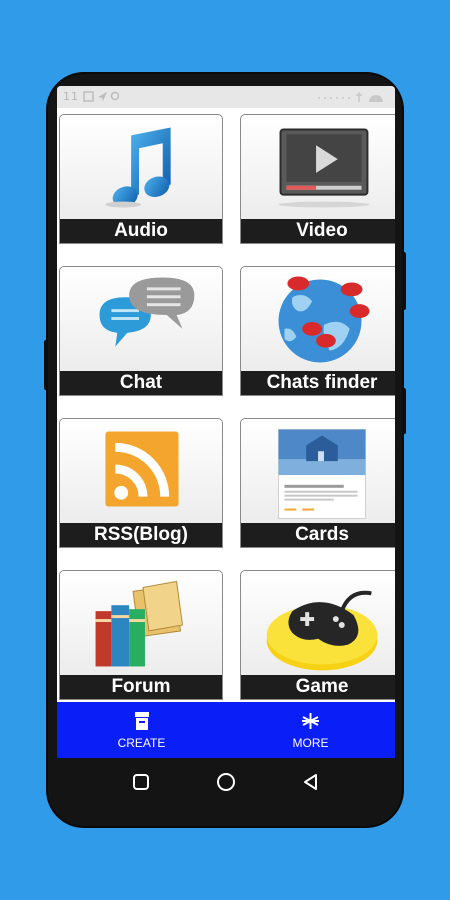 Image resolution: width=450 pixels, height=900 pixels. Describe the element at coordinates (139, 623) in the screenshot. I see `books-folders-icon` at that location.